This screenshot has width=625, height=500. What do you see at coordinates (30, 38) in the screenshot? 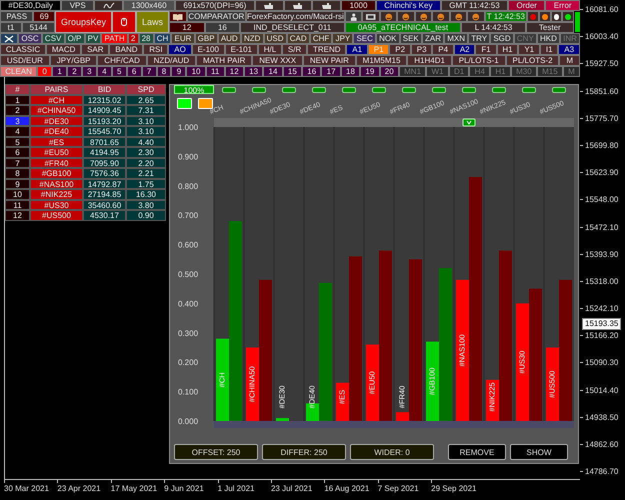
I see `toolbar-button: OSC` at bounding box center [30, 38].